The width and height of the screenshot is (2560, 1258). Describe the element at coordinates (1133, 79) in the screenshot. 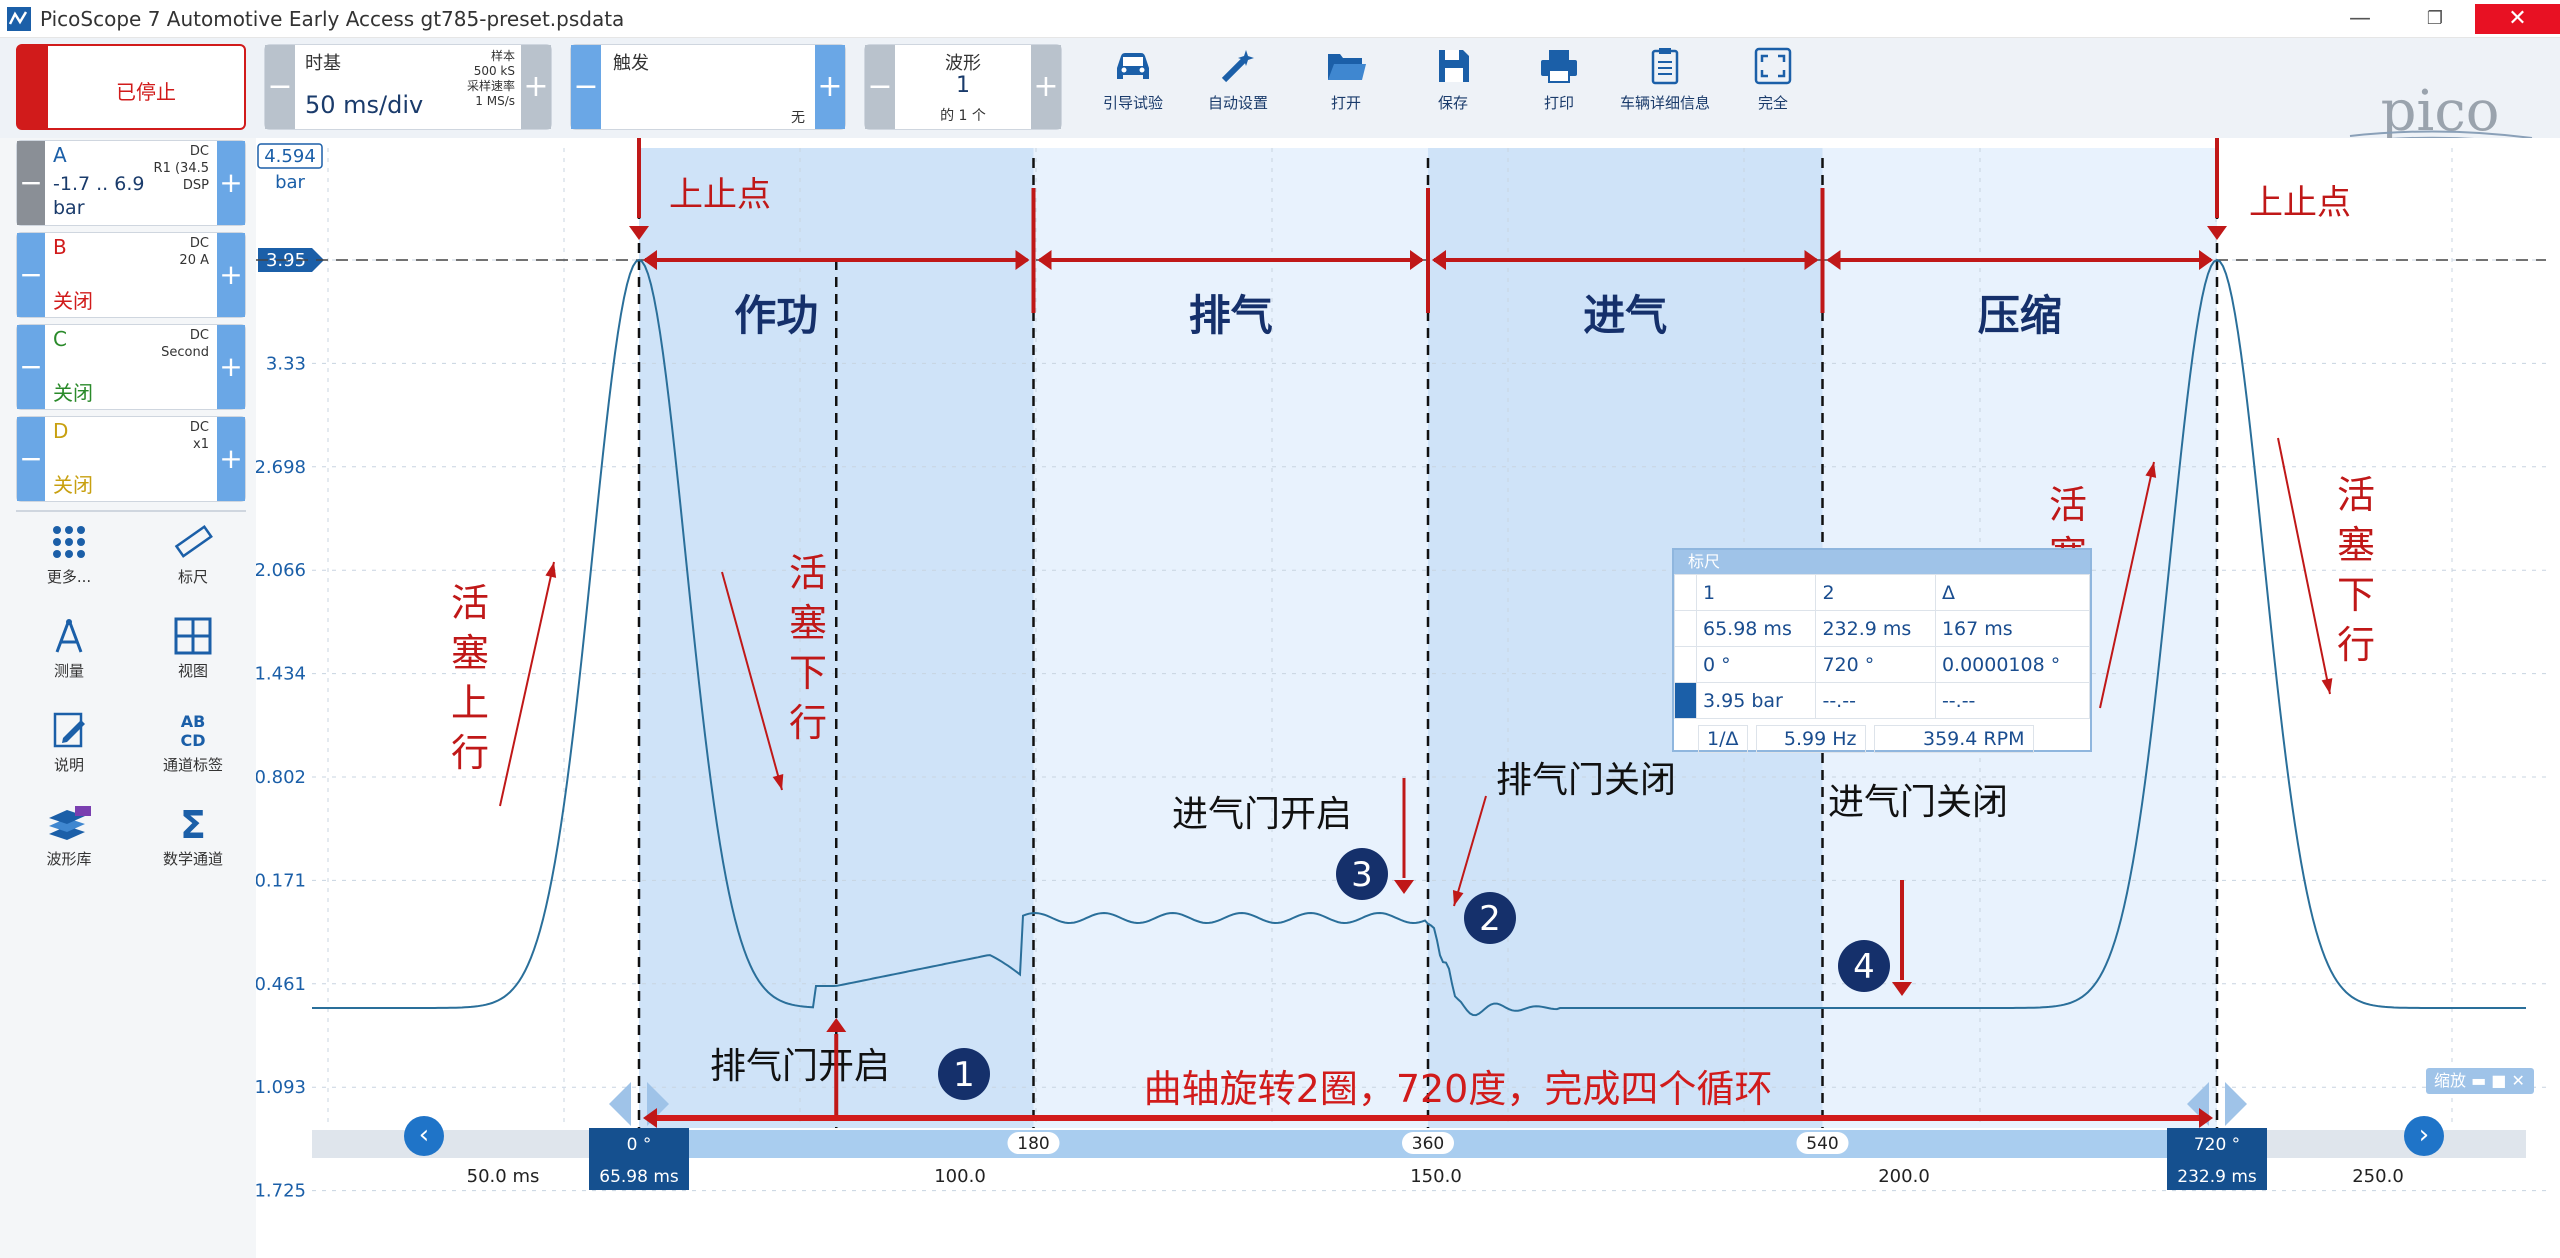

I see `guided-test-button: 引导试验` at that location.